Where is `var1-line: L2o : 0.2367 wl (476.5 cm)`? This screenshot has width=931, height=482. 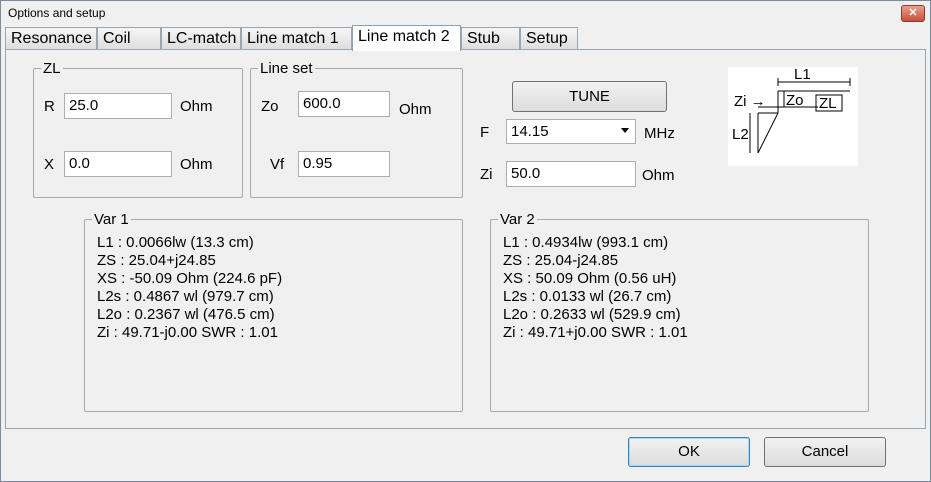
var1-line: L2o : 0.2367 wl (476.5 cm) is located at coordinates (186, 314).